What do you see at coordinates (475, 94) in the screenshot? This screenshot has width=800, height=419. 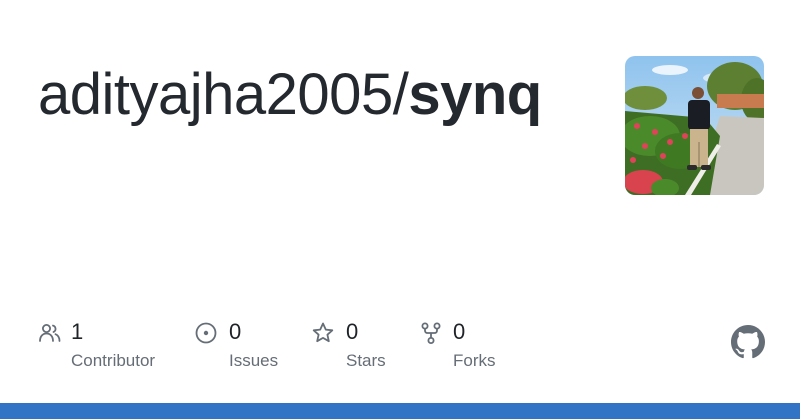 I see `repo-name: synq` at bounding box center [475, 94].